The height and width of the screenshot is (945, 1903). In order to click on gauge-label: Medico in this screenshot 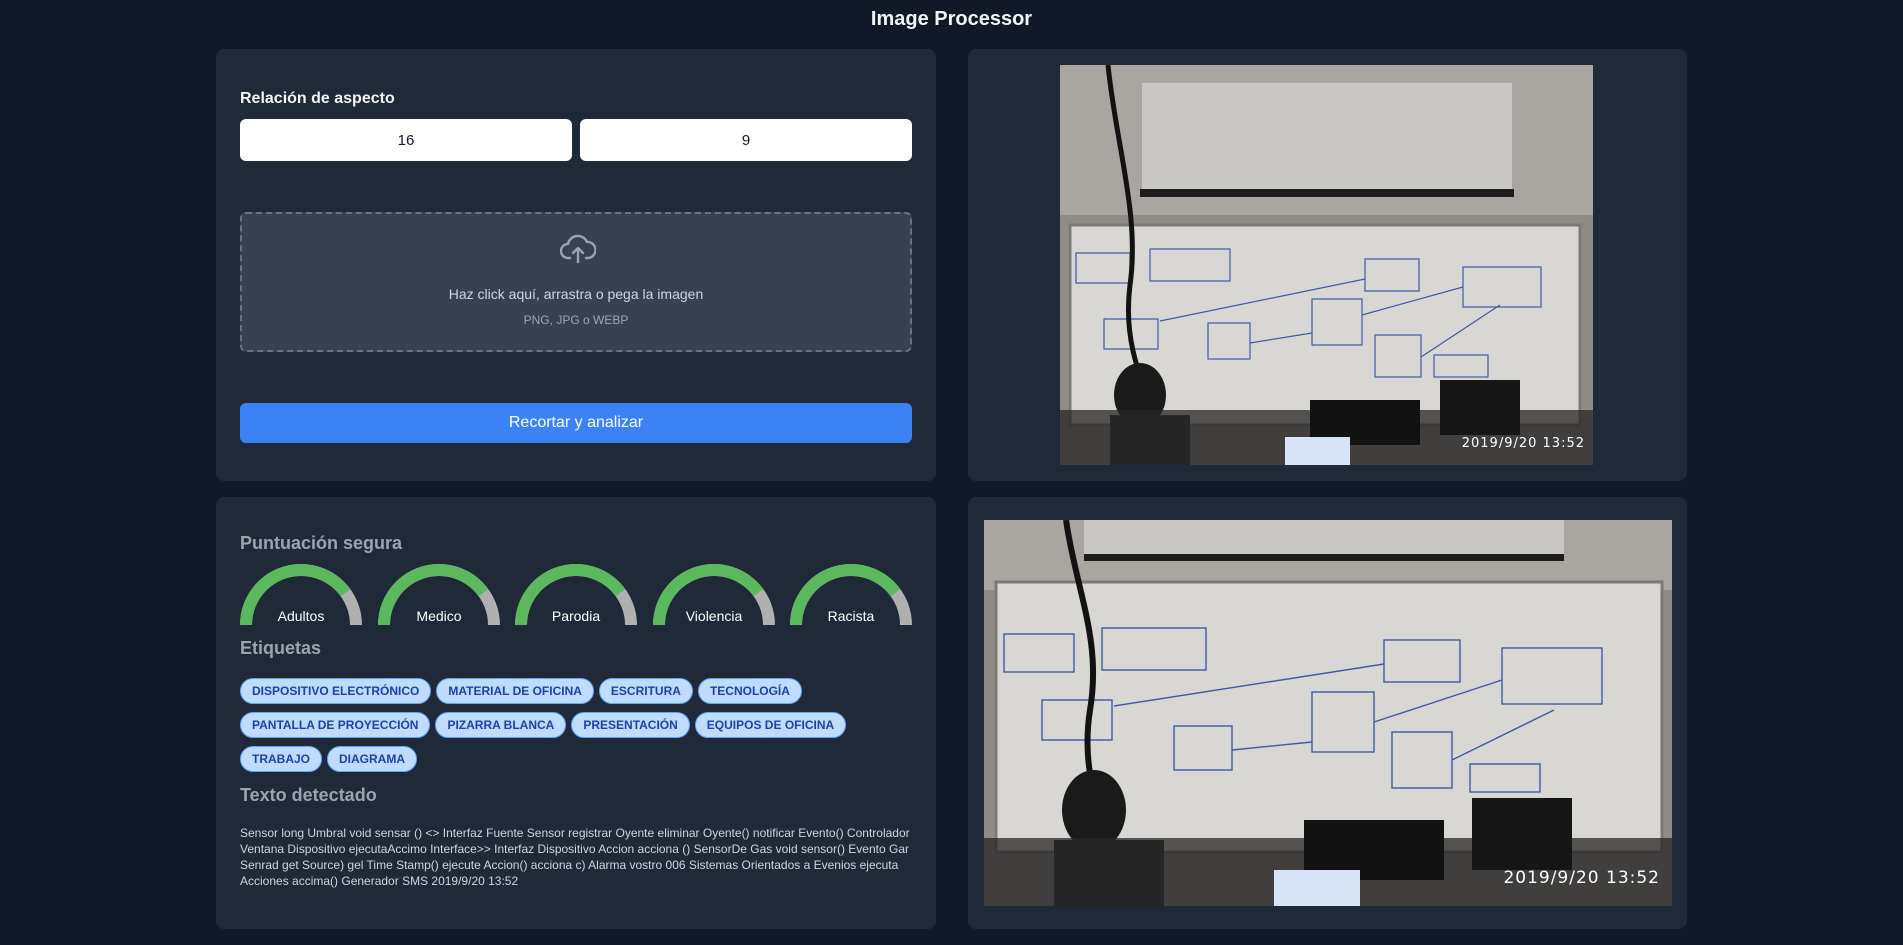, I will do `click(439, 616)`.